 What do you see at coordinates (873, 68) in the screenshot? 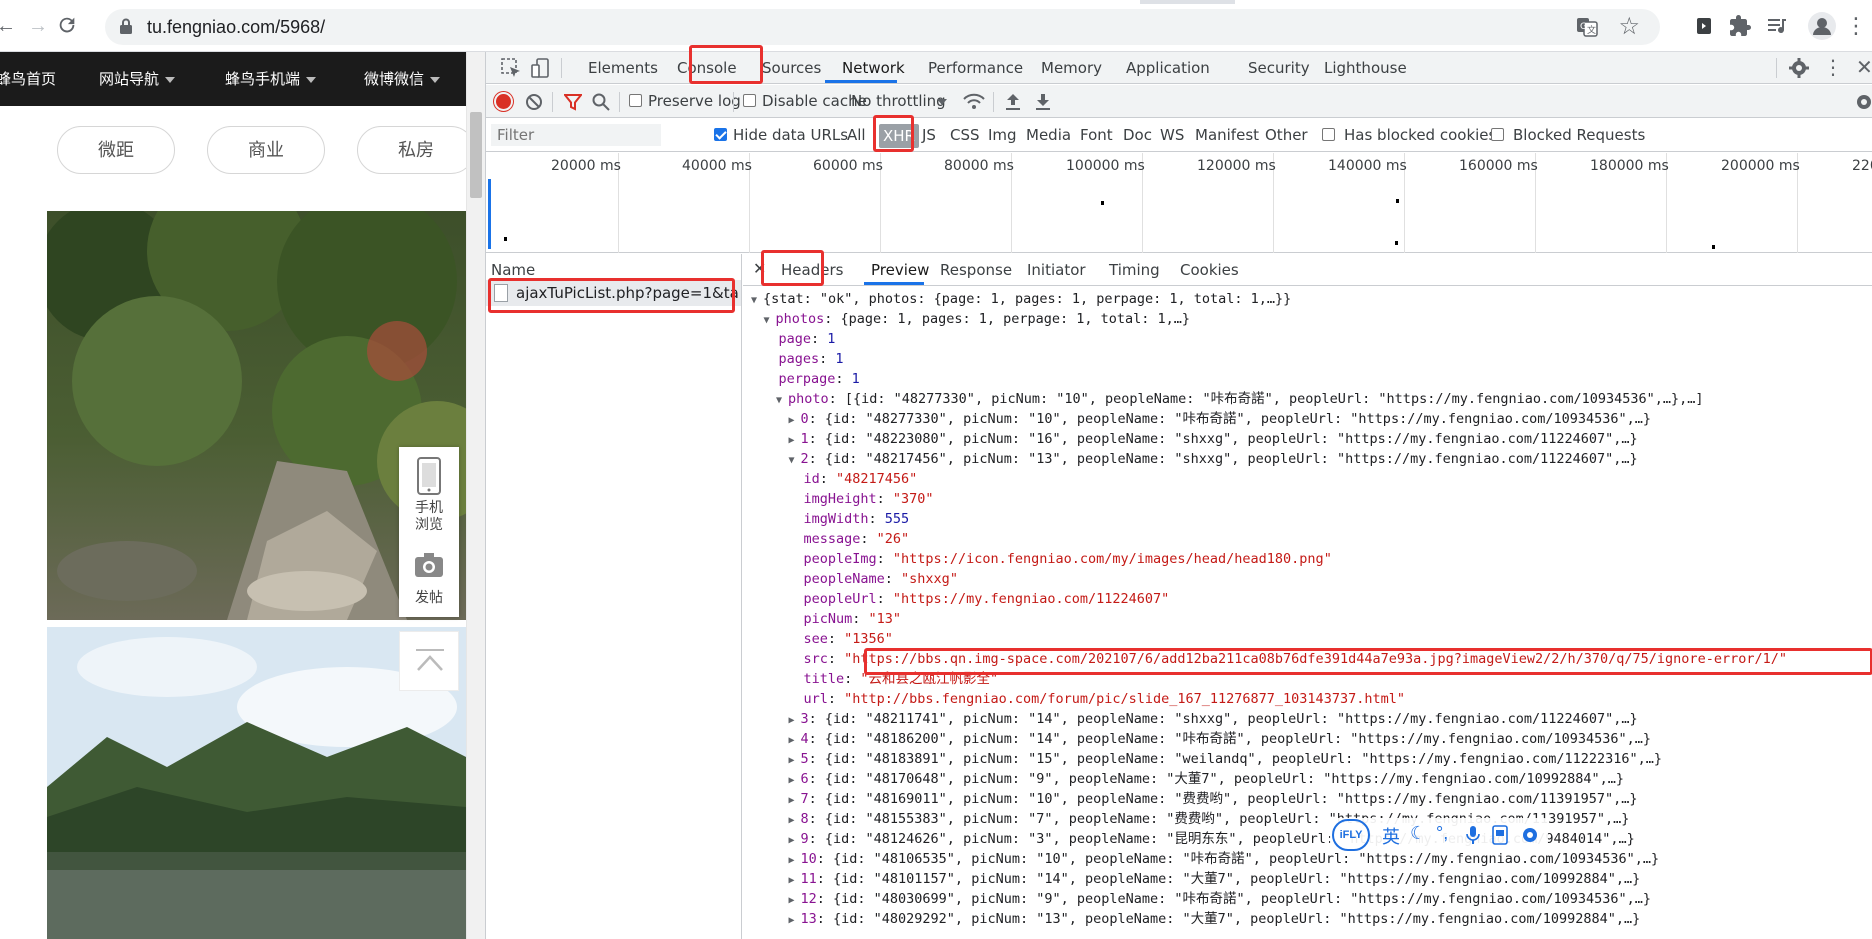
I see `tab-network: Network` at bounding box center [873, 68].